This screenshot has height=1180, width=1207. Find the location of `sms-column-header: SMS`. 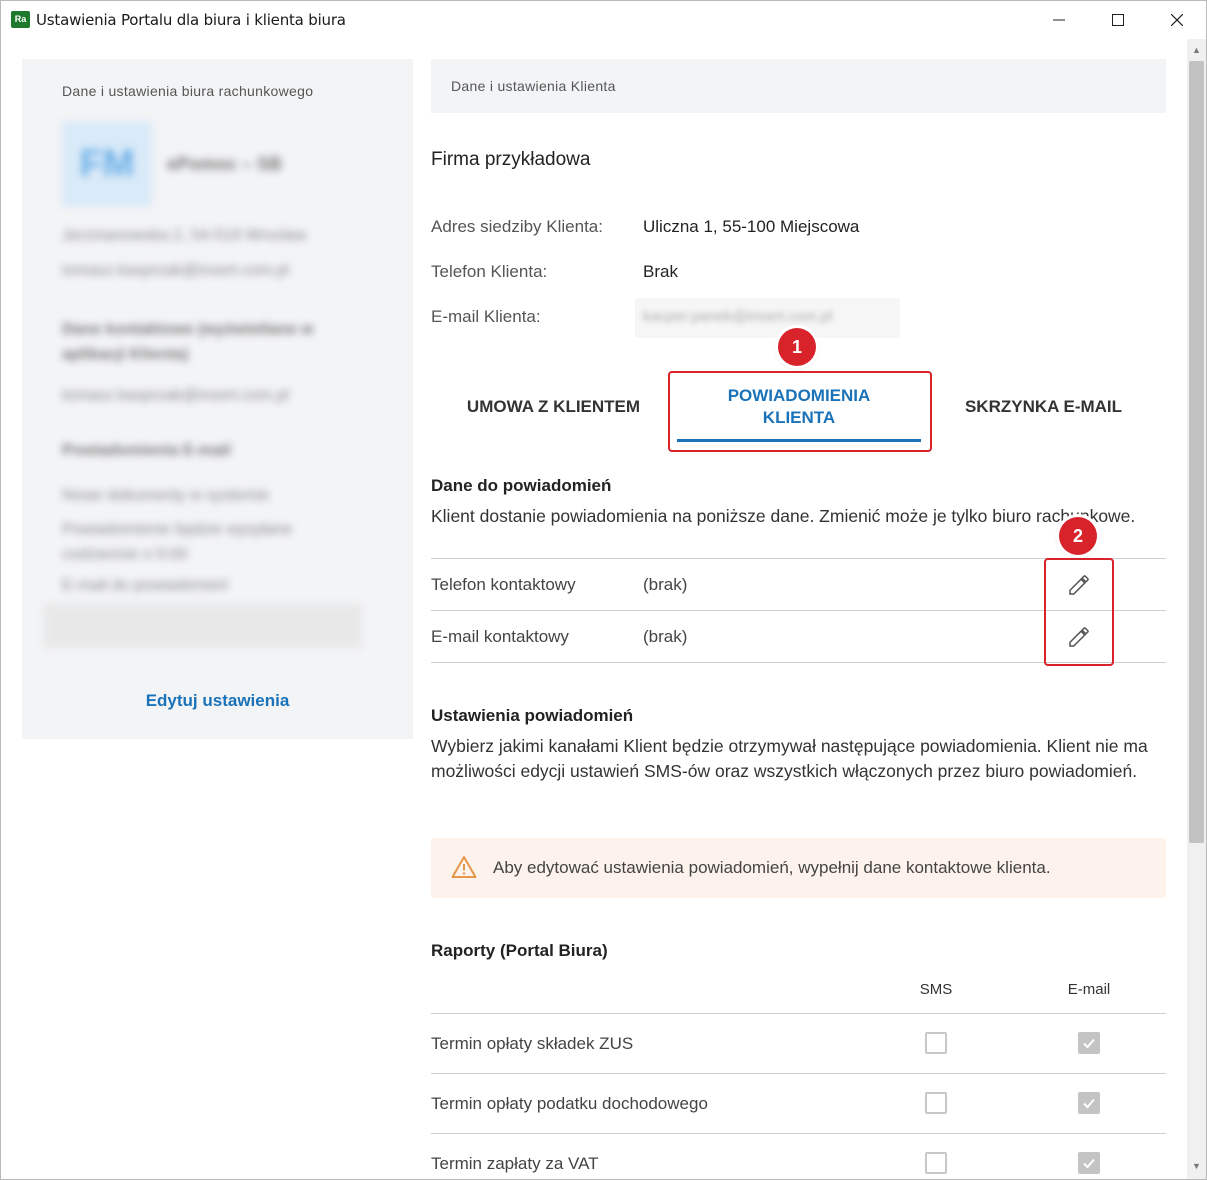

sms-column-header: SMS is located at coordinates (936, 989).